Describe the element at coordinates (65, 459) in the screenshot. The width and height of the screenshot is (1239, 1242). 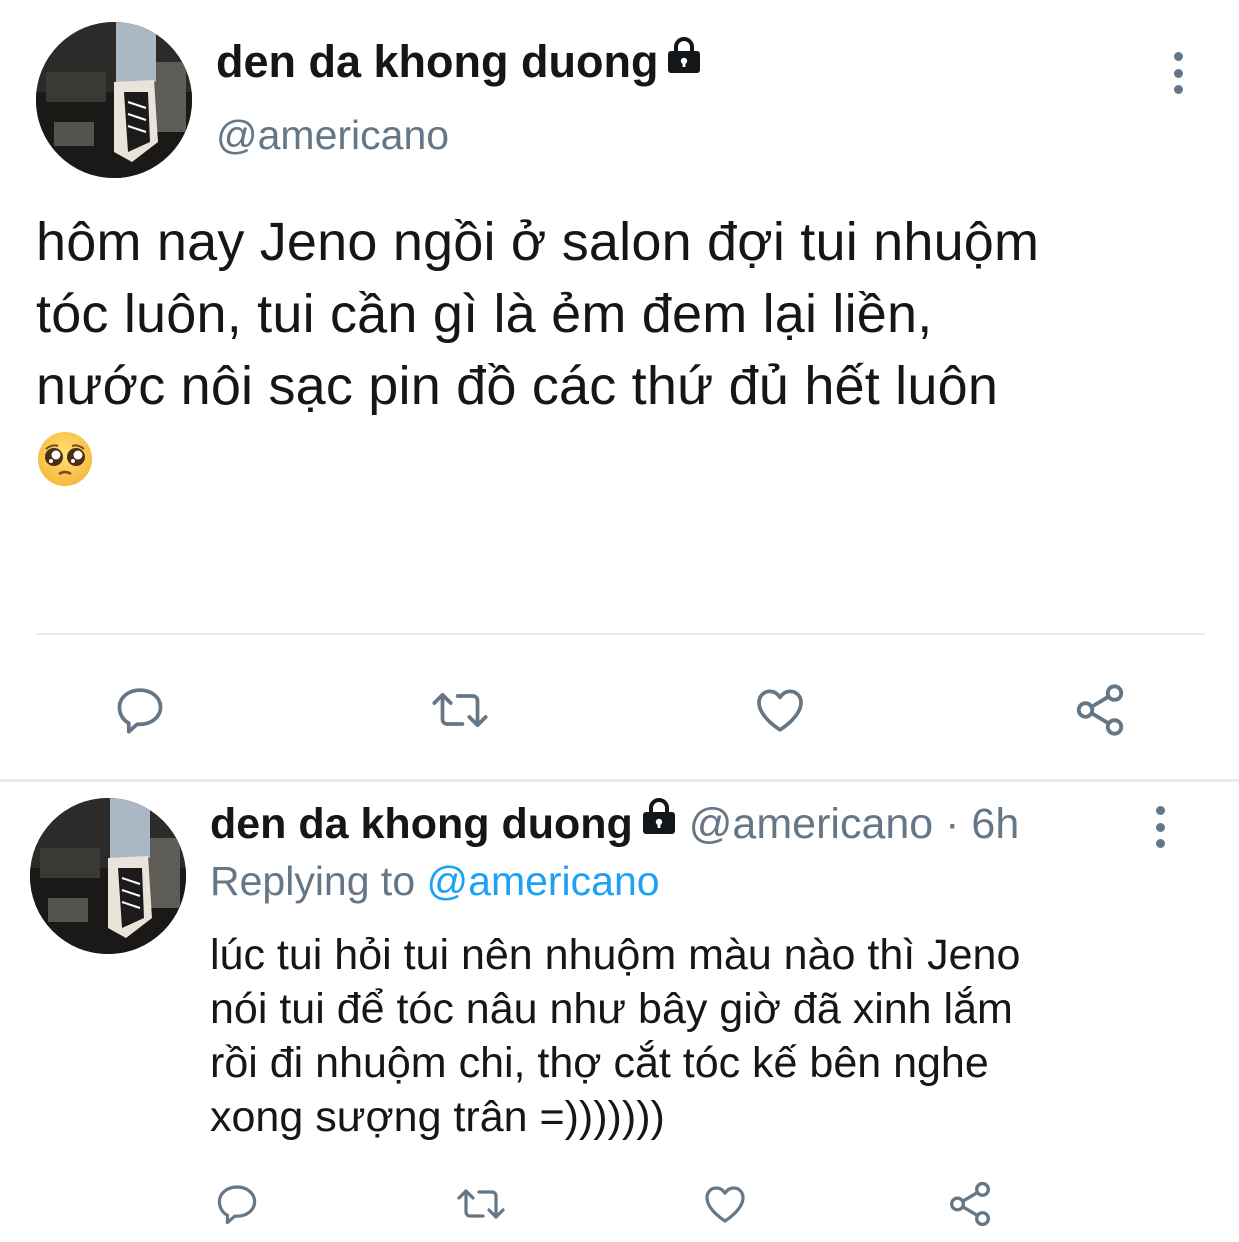
I see `pleading-face-emoji` at that location.